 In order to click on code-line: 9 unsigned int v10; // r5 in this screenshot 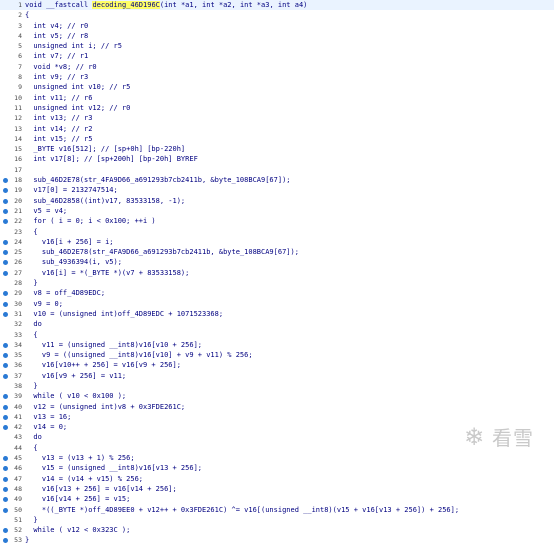, I will do `click(277, 87)`.